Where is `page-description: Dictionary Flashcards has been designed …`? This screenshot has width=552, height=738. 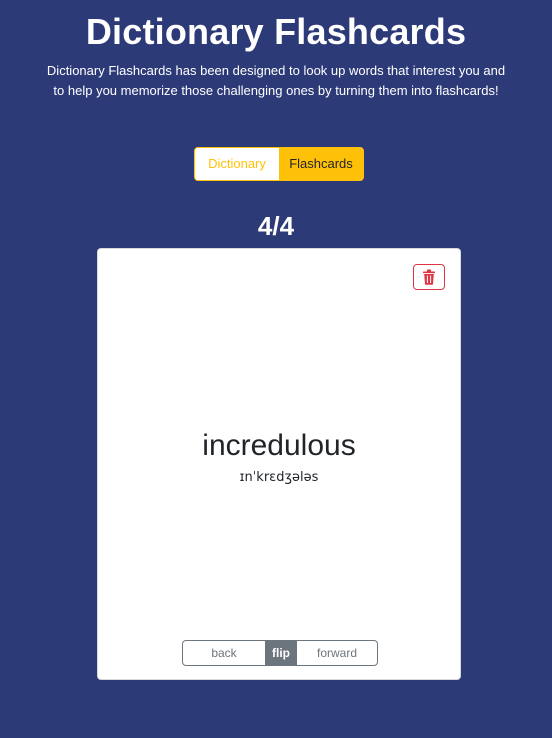
page-description: Dictionary Flashcards has been designed … is located at coordinates (276, 80).